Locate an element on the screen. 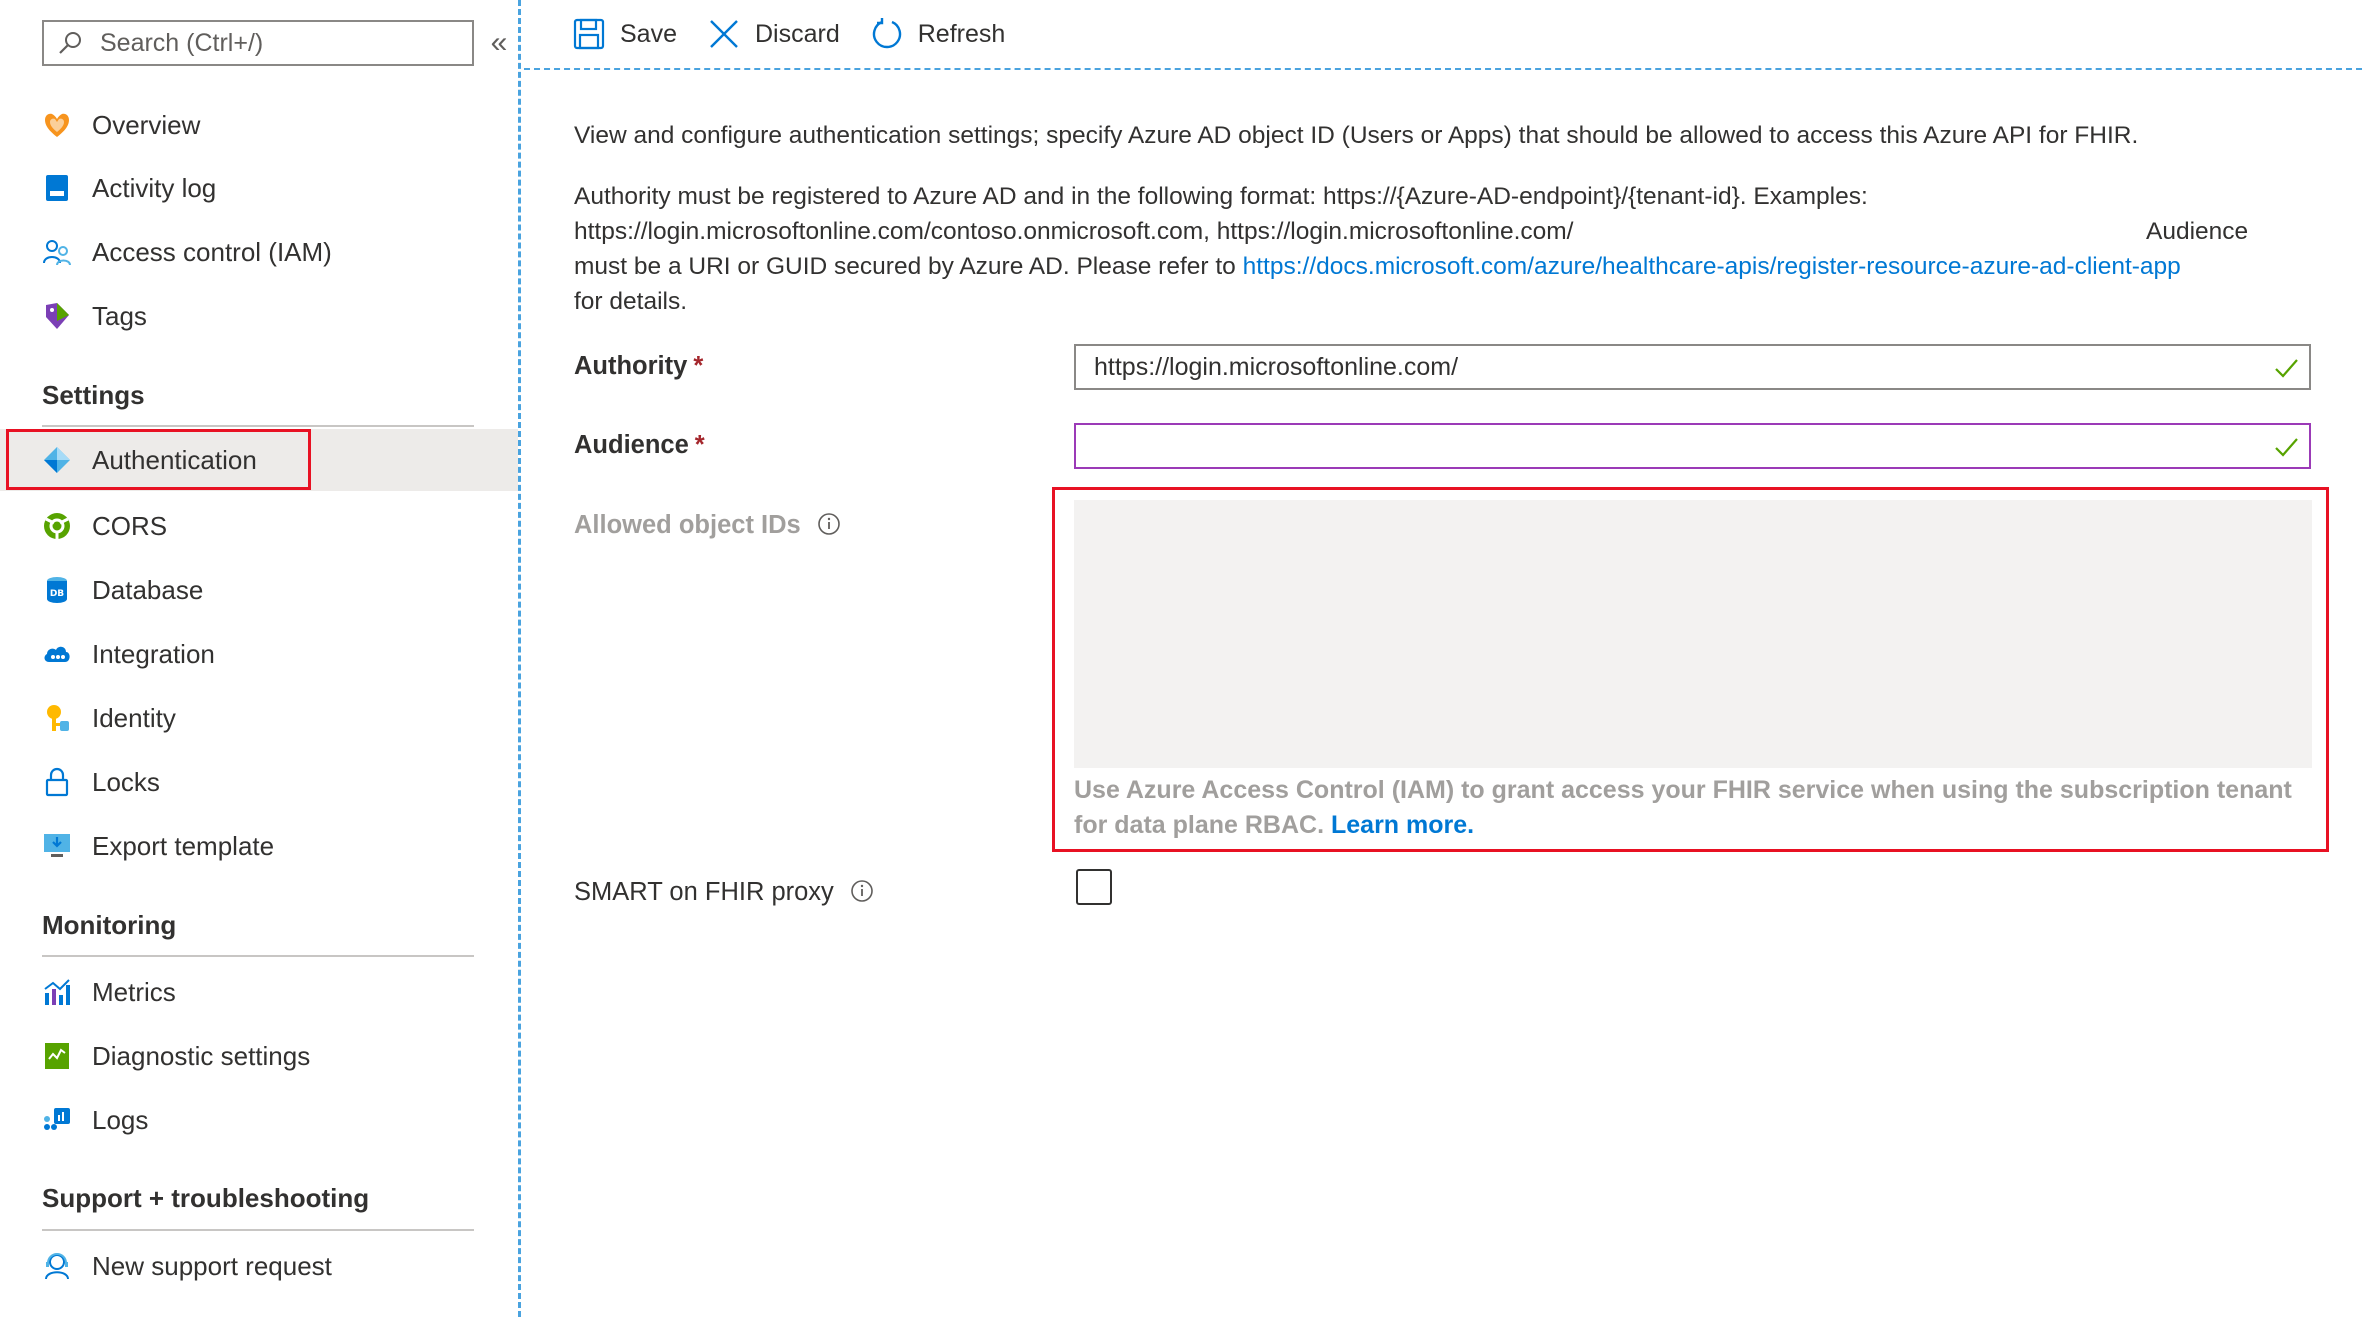 This screenshot has height=1317, width=2362. sidebar-item-label: Diagnostic settings is located at coordinates (201, 1055).